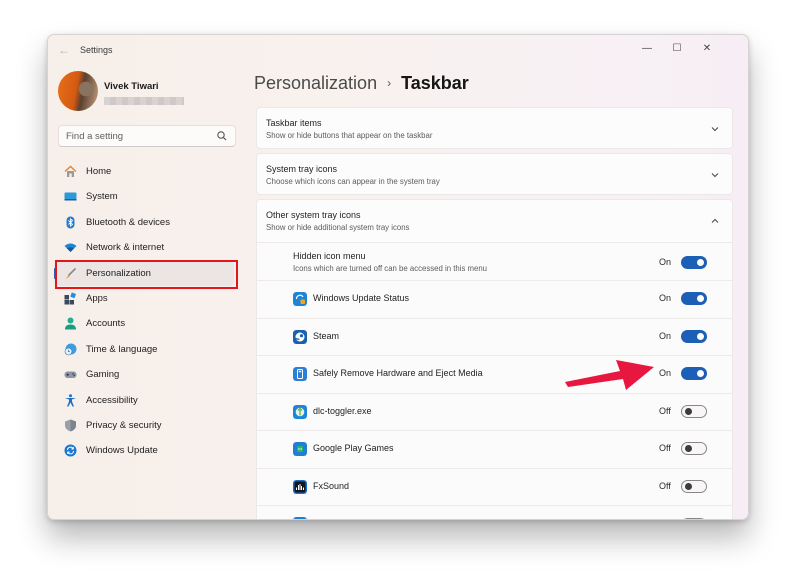 The width and height of the screenshot is (800, 586). I want to click on apps-icon, so click(70, 298).